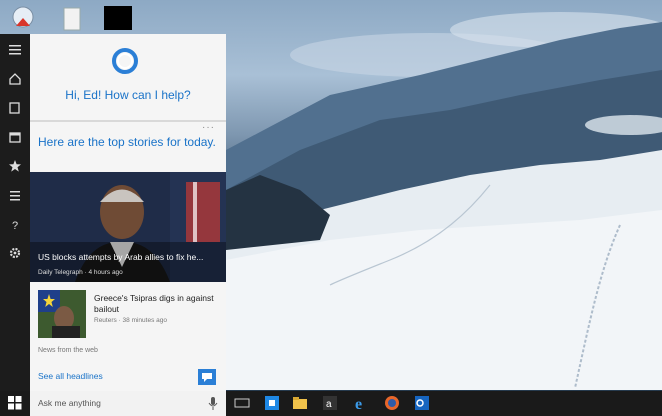 This screenshot has height=416, width=662. I want to click on news-thumbnail, so click(62, 314).